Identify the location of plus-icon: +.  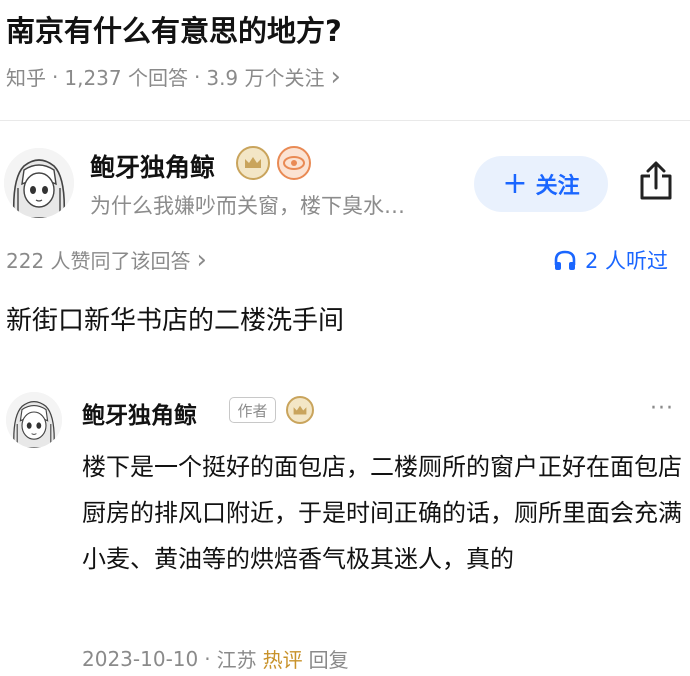
(515, 183).